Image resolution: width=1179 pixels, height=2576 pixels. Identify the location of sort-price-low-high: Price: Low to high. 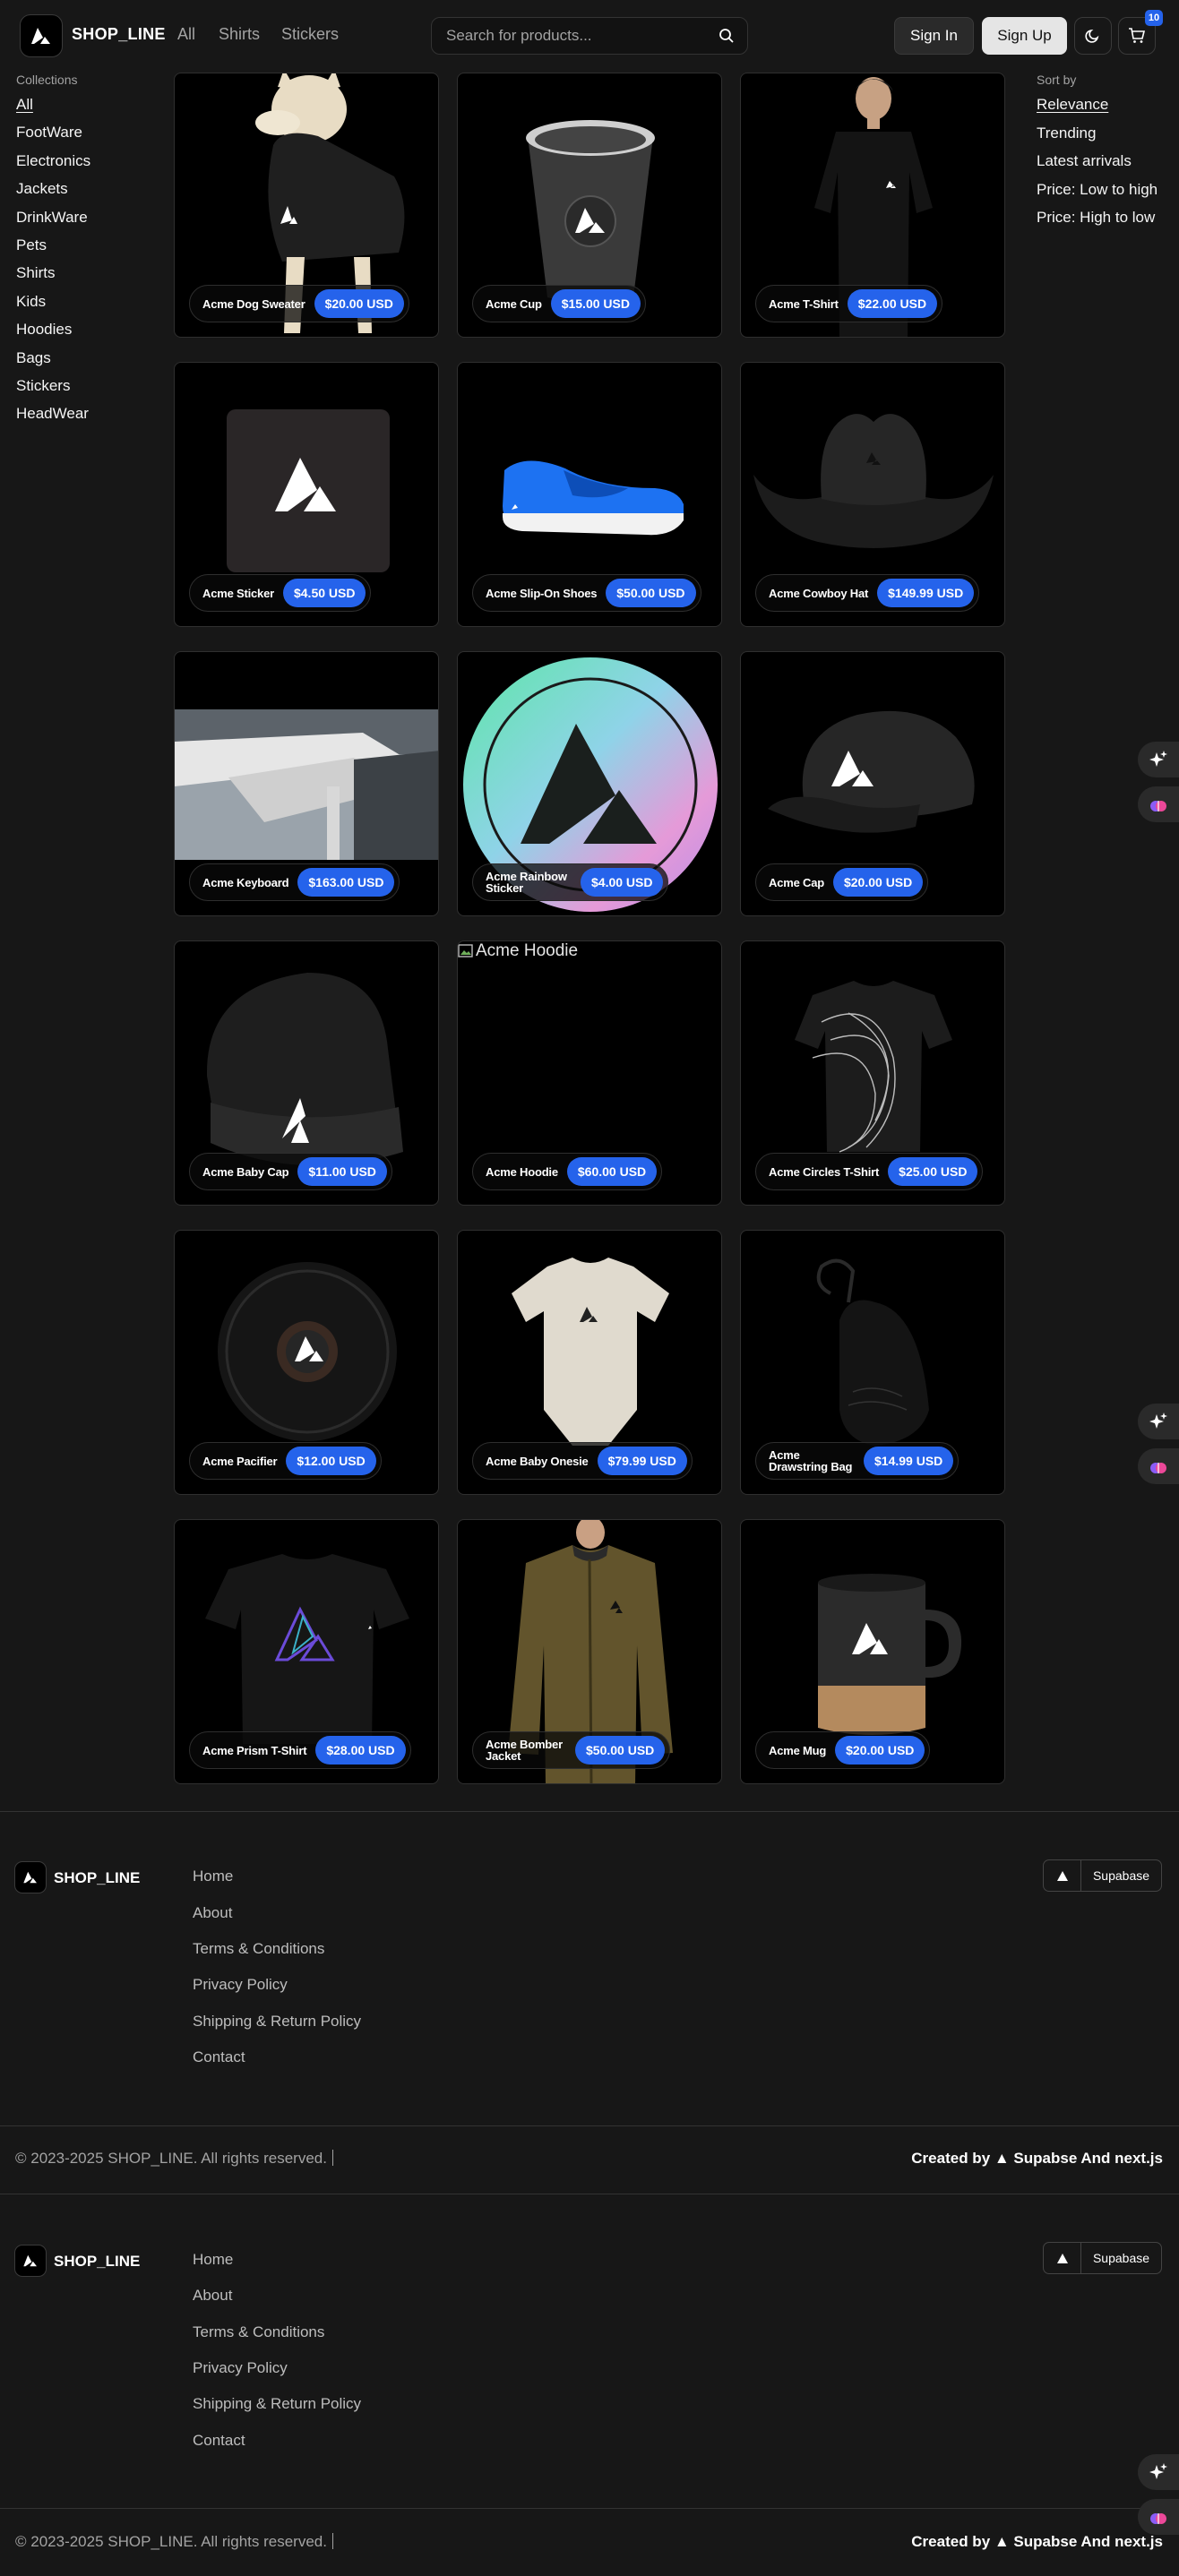
(1097, 190).